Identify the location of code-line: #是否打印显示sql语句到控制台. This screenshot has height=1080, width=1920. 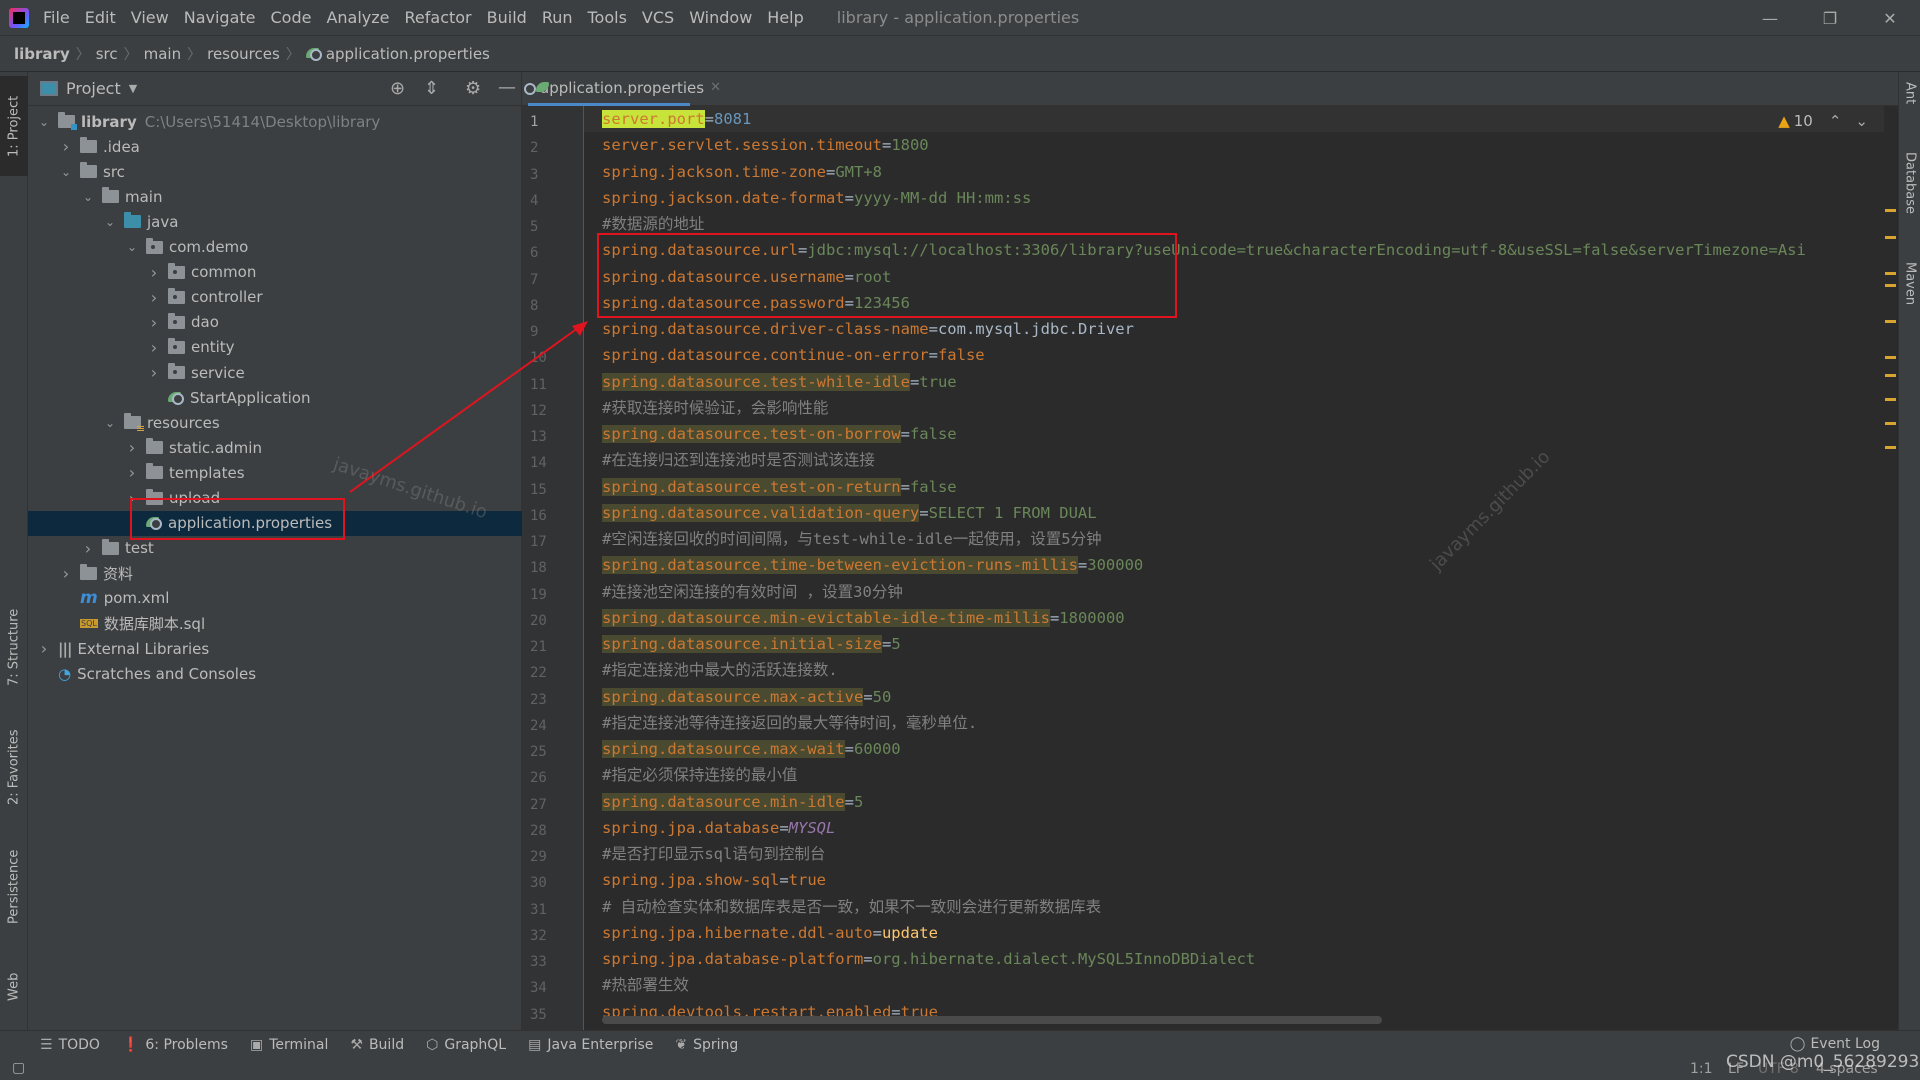
(713, 854).